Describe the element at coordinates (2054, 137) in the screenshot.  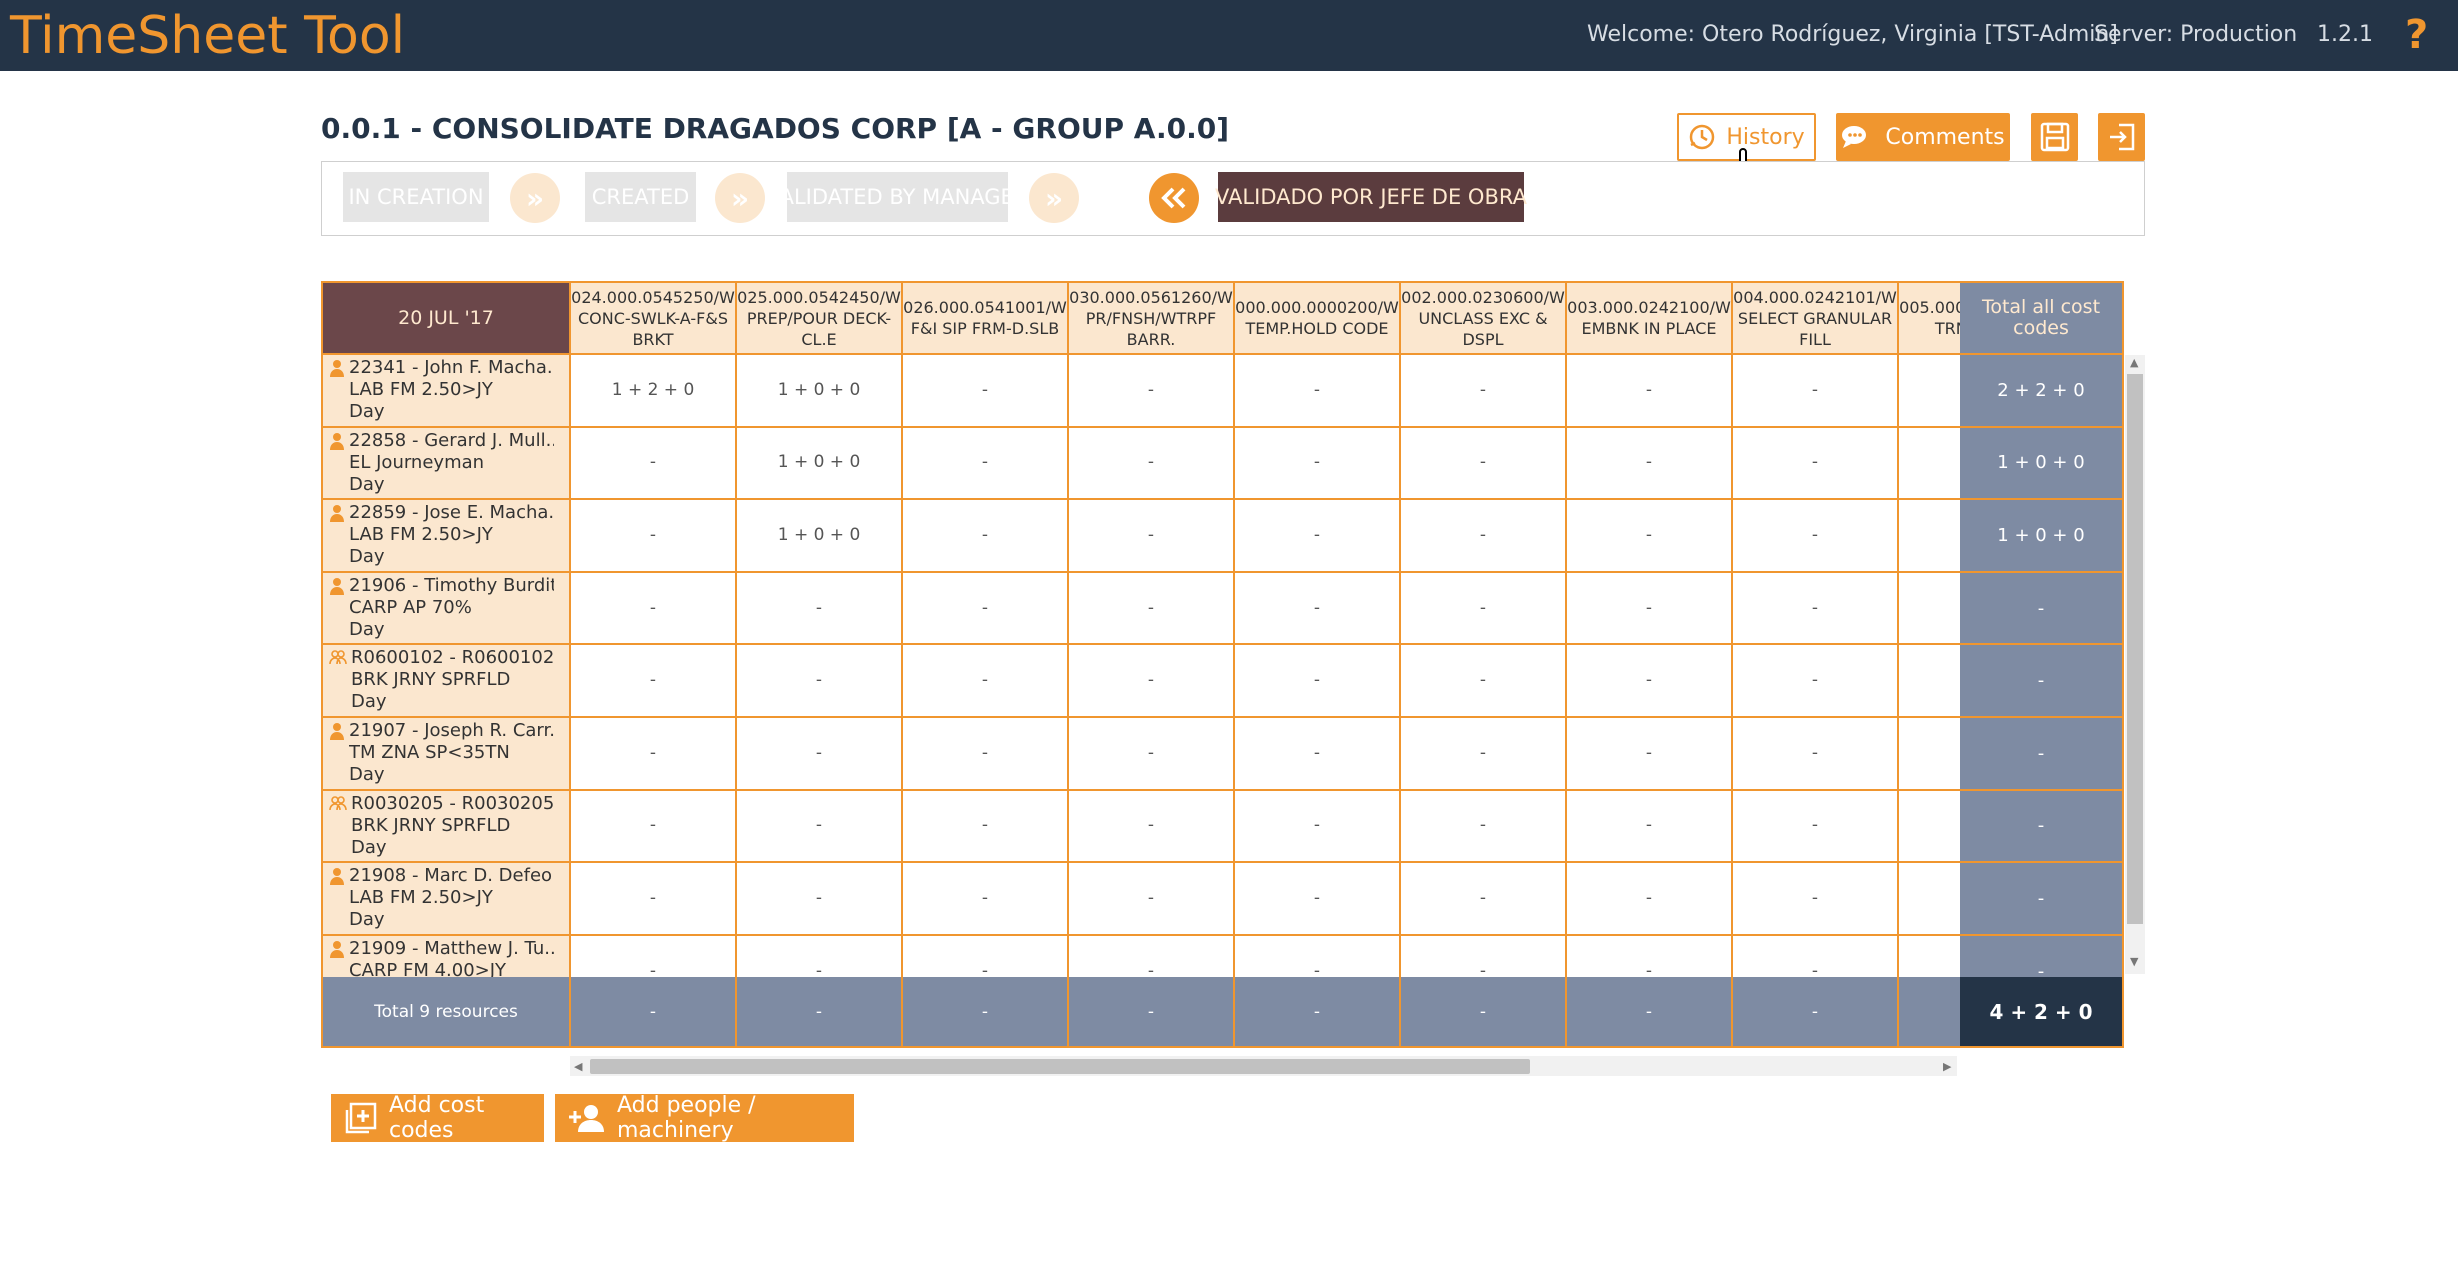
I see `save-button` at that location.